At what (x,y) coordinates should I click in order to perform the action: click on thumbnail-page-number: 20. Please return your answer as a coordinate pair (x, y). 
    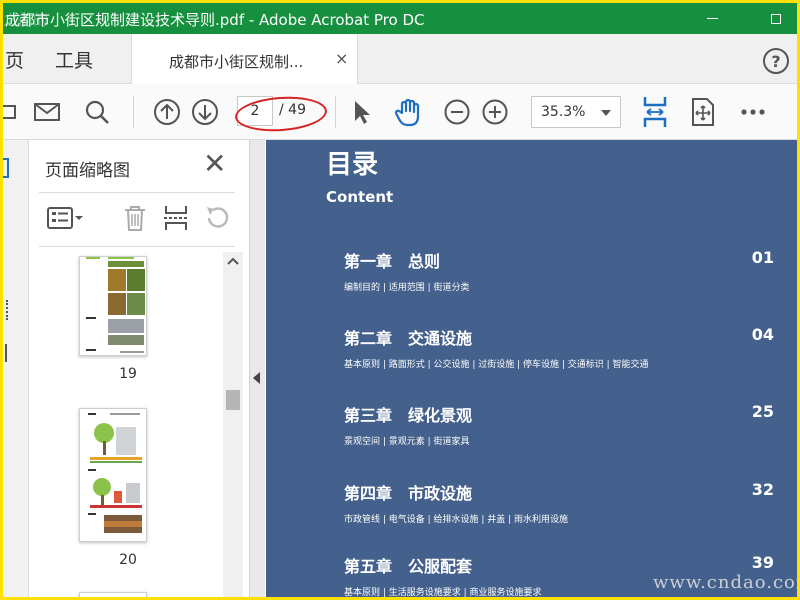
    Looking at the image, I should click on (128, 560).